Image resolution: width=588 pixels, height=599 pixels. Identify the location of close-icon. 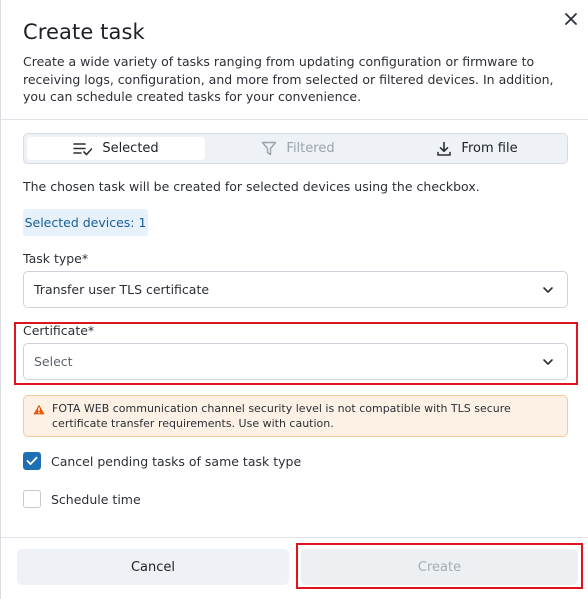
(571, 19).